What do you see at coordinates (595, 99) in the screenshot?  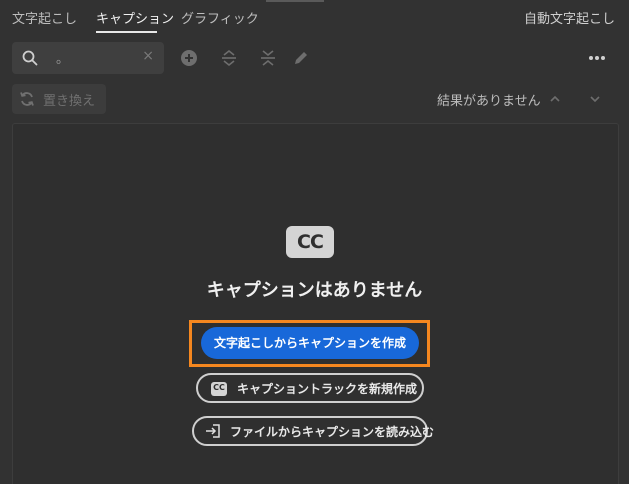 I see `chevron-down-icon` at bounding box center [595, 99].